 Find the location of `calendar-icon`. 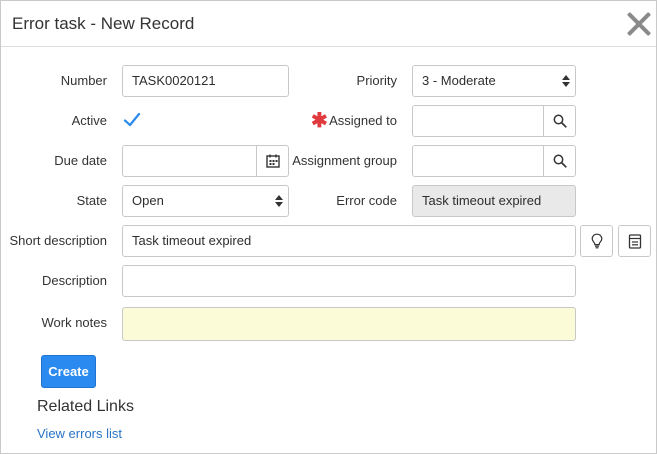

calendar-icon is located at coordinates (272, 161).